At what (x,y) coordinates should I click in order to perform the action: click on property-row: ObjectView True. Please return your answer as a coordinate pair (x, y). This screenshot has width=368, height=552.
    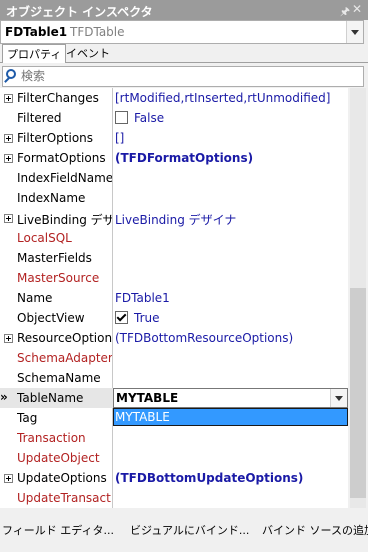
    Looking at the image, I should click on (174, 318).